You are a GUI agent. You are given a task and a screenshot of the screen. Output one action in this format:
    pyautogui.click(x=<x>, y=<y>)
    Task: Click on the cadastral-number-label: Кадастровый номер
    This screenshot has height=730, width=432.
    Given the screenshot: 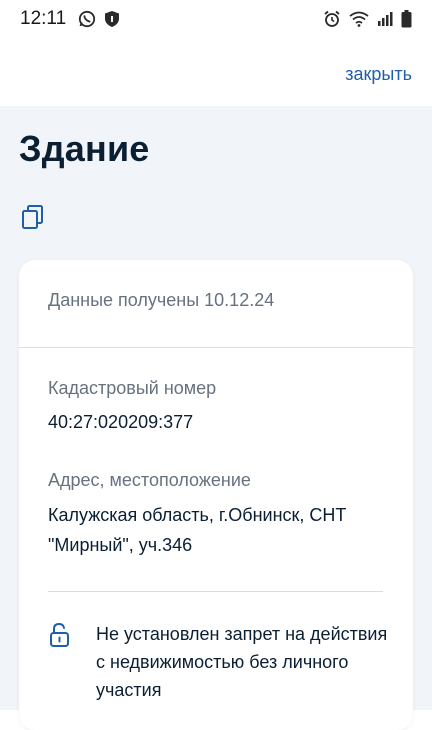 What is the action you would take?
    pyautogui.click(x=132, y=388)
    